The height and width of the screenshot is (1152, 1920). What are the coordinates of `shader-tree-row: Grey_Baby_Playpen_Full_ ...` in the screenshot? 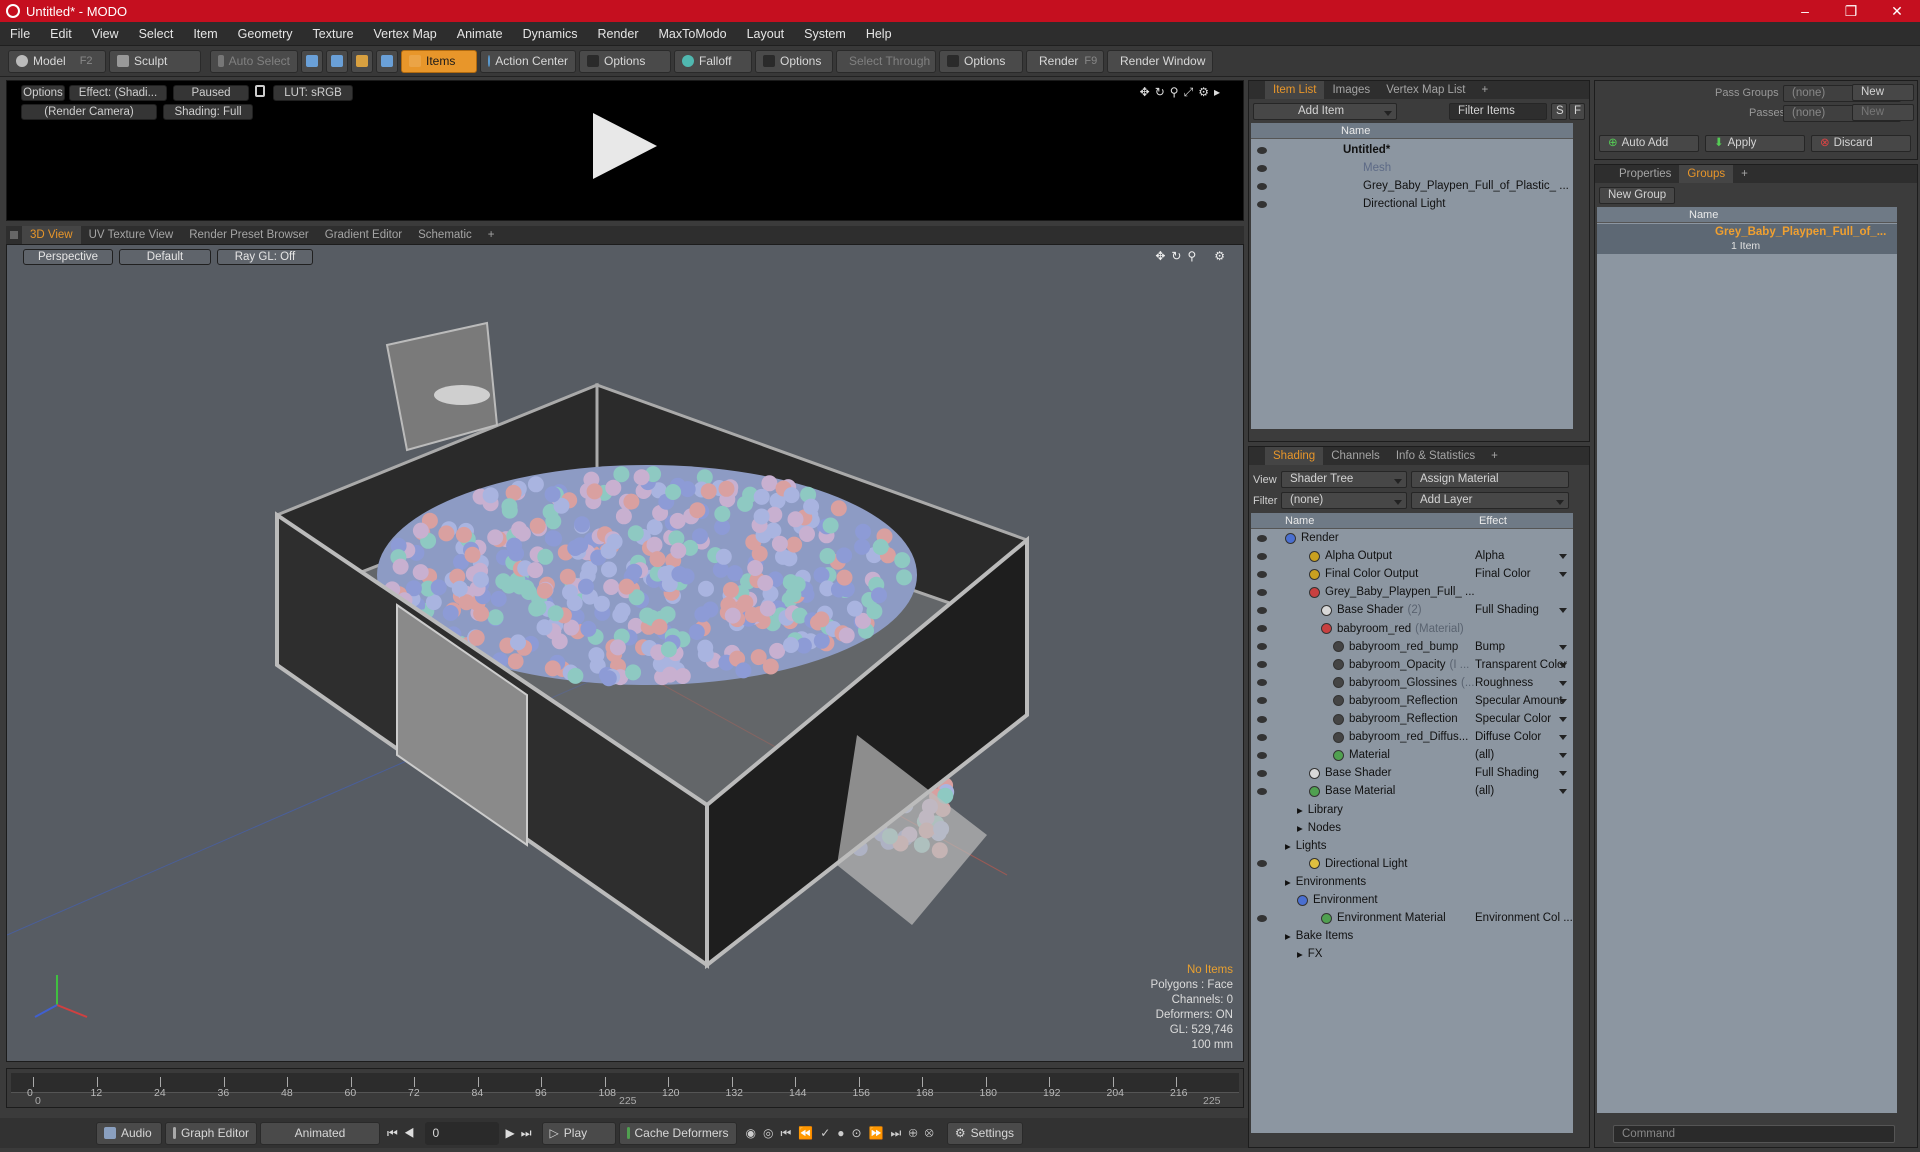 It's located at (1412, 592).